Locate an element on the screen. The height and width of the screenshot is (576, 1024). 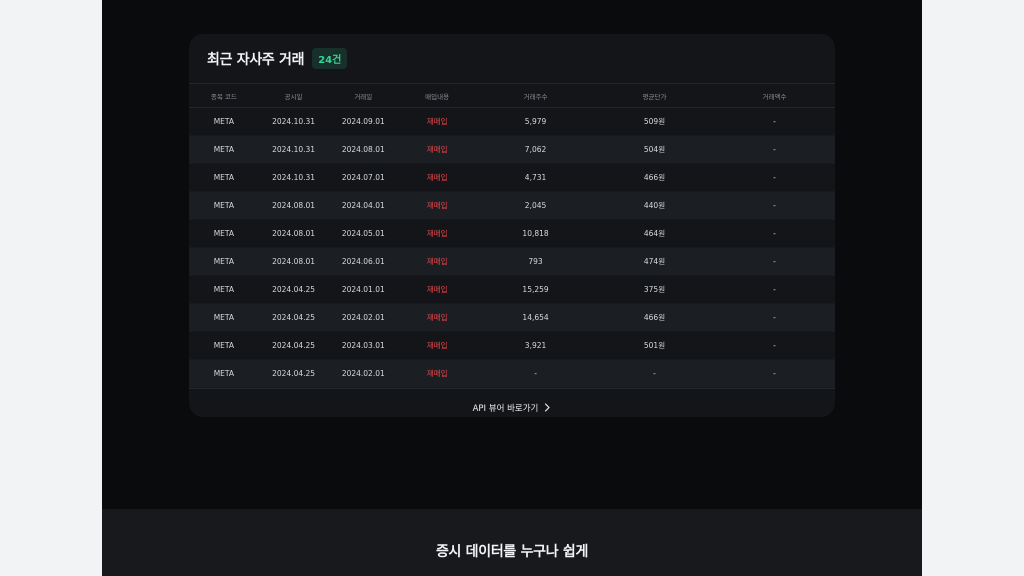
avg-price-cell: 464원 is located at coordinates (654, 233).